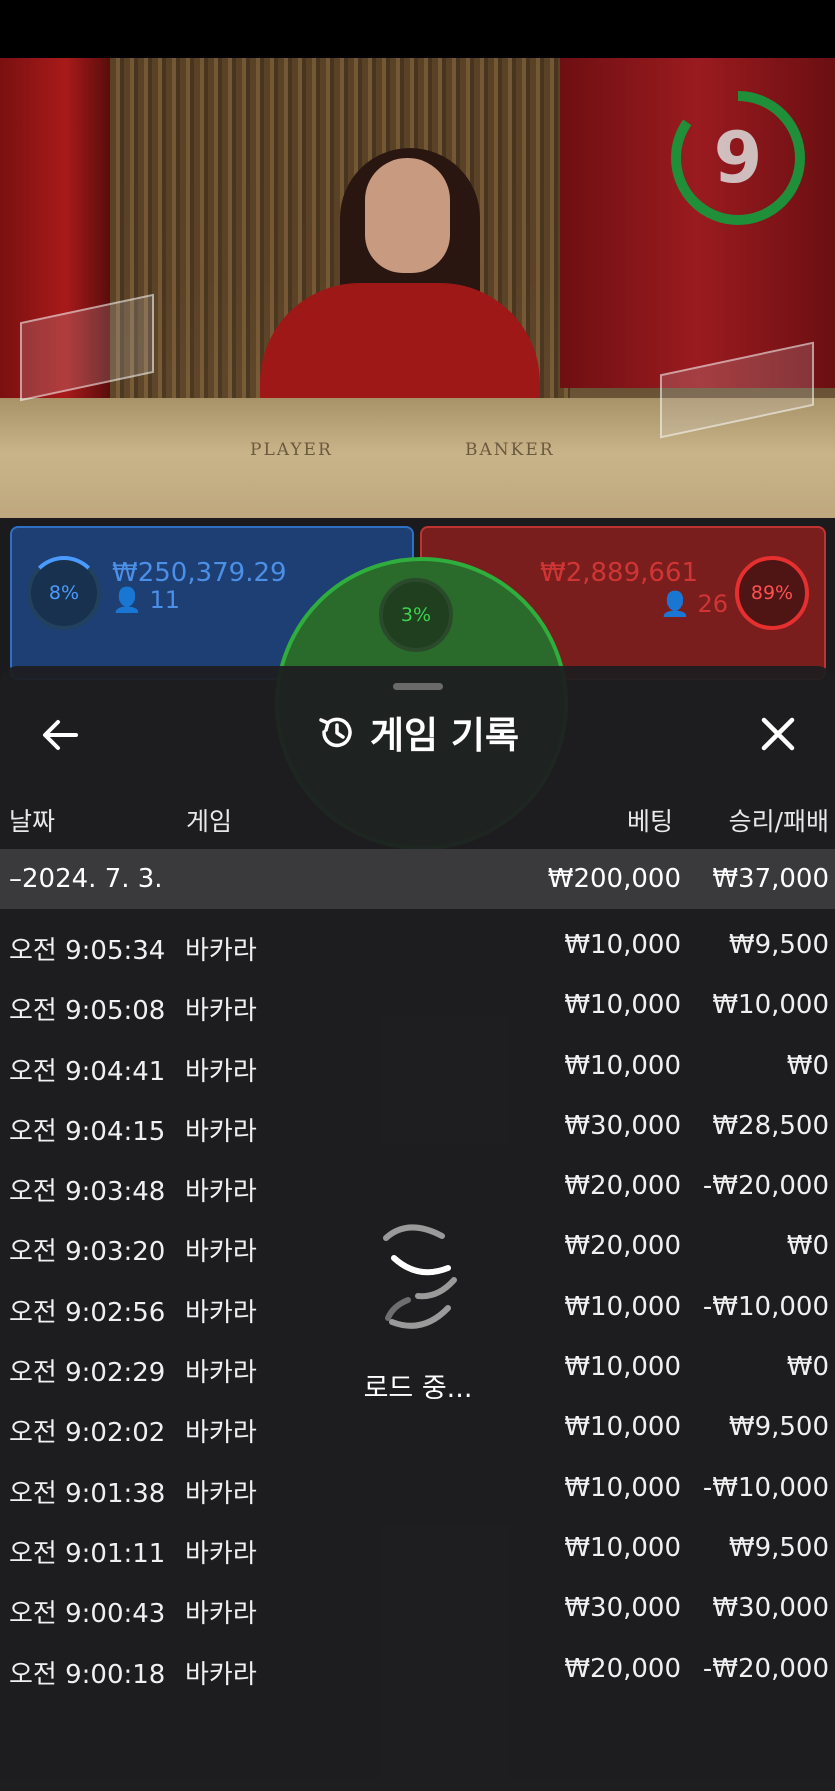 The image size is (835, 1791). What do you see at coordinates (86, 879) in the screenshot?
I see `date-group-label: –2024. 7. 3.` at bounding box center [86, 879].